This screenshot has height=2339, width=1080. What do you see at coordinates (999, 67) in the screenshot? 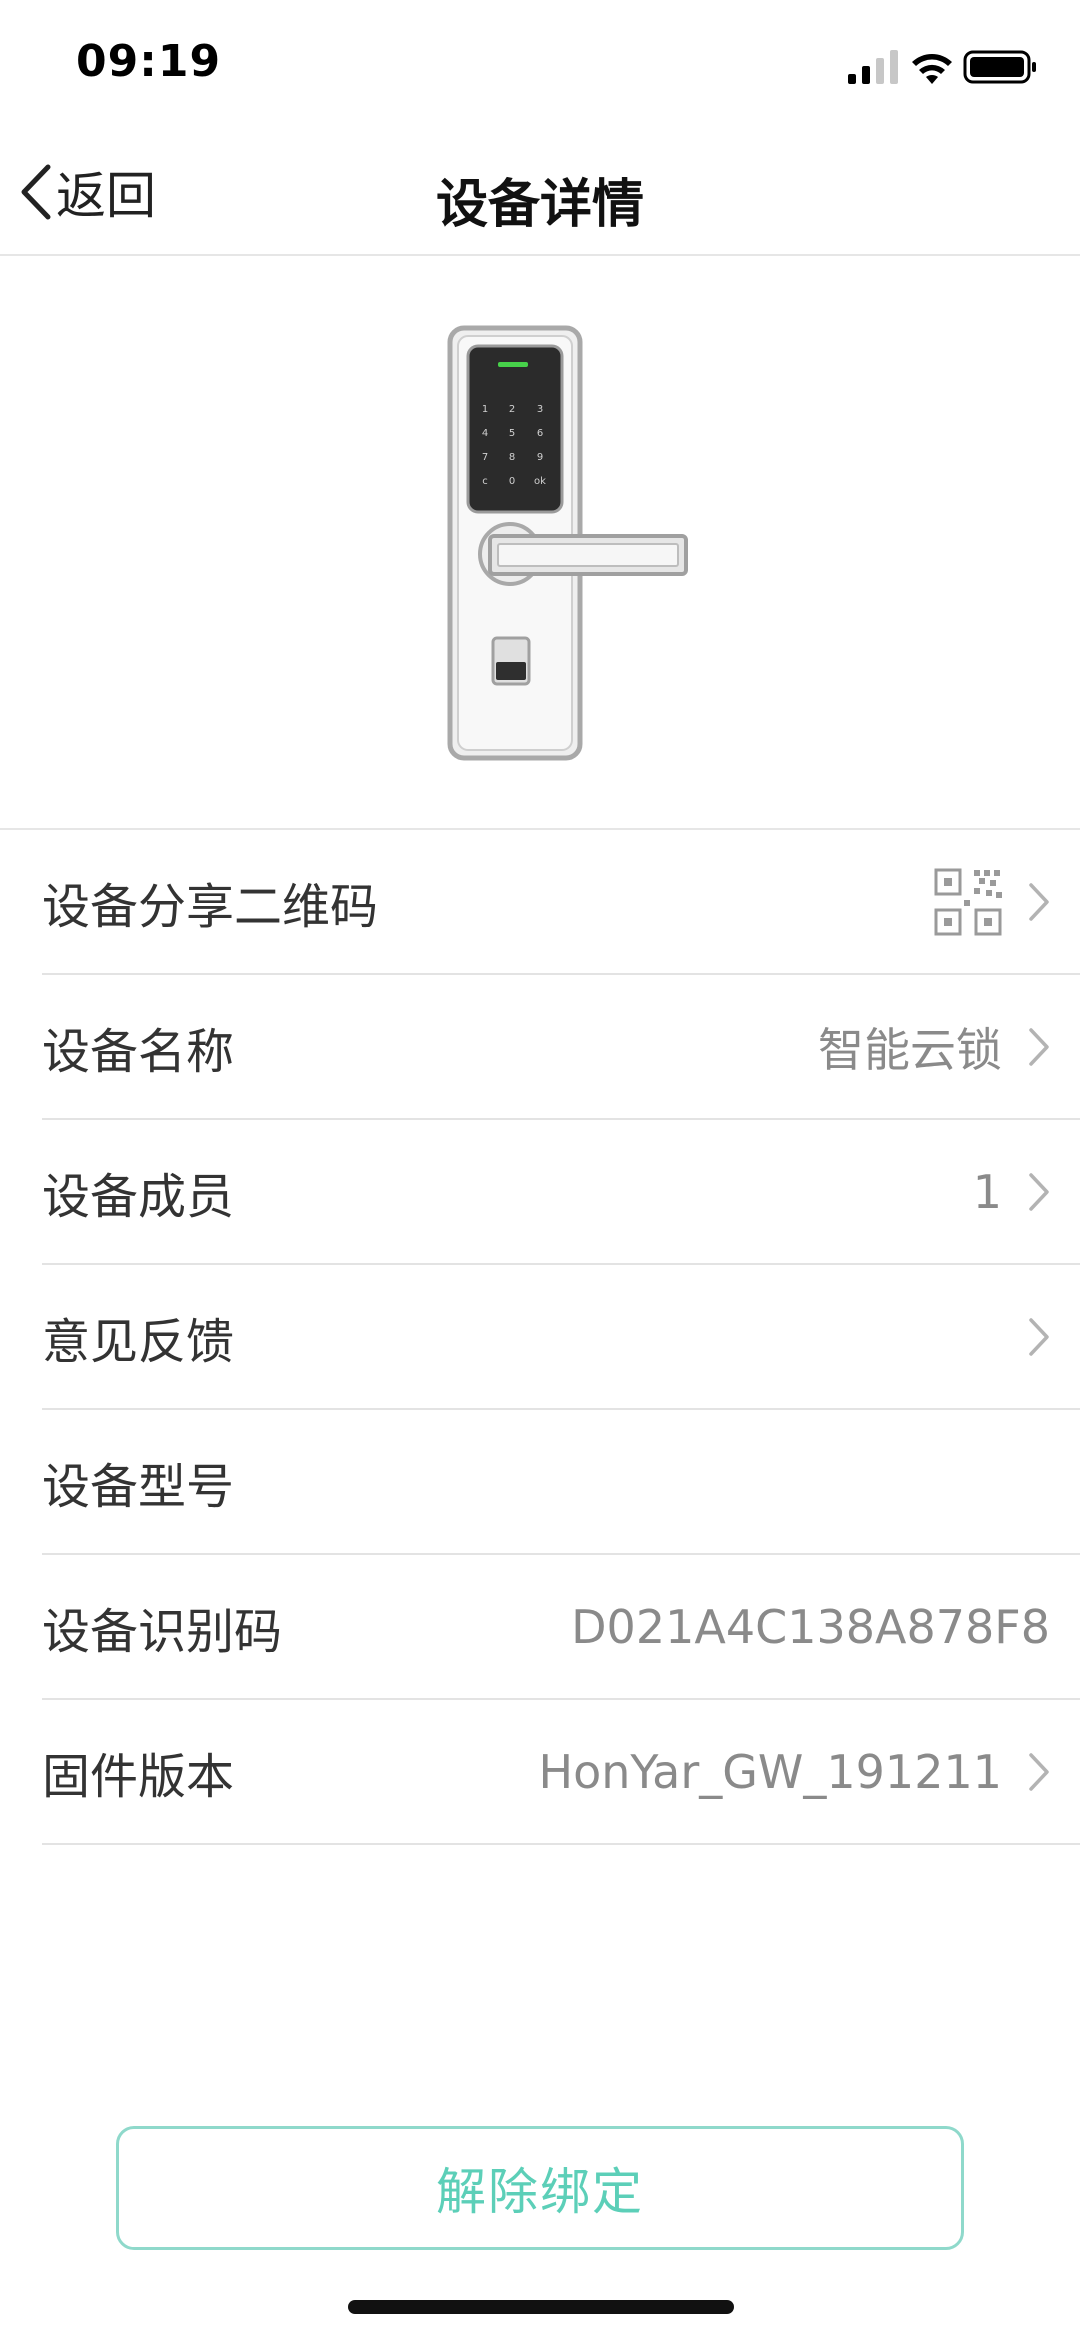
I see `battery-icon` at bounding box center [999, 67].